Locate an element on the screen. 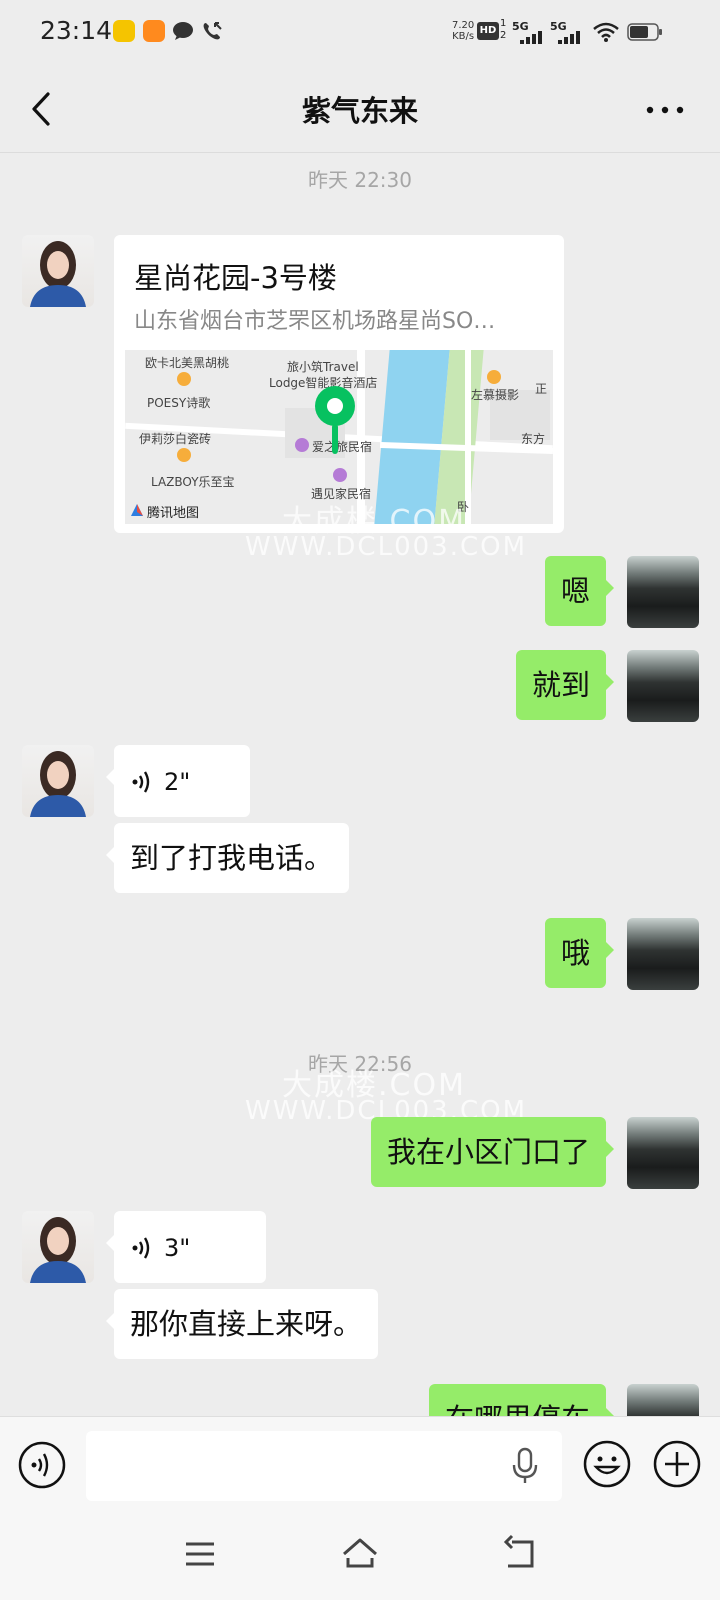 This screenshot has width=720, height=1600. chat-bubble-icon is located at coordinates (183, 31).